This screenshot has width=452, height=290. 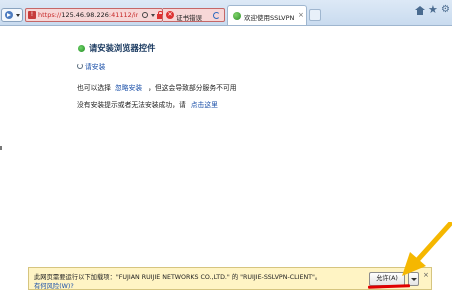 I want to click on spinner-icon, so click(x=80, y=66).